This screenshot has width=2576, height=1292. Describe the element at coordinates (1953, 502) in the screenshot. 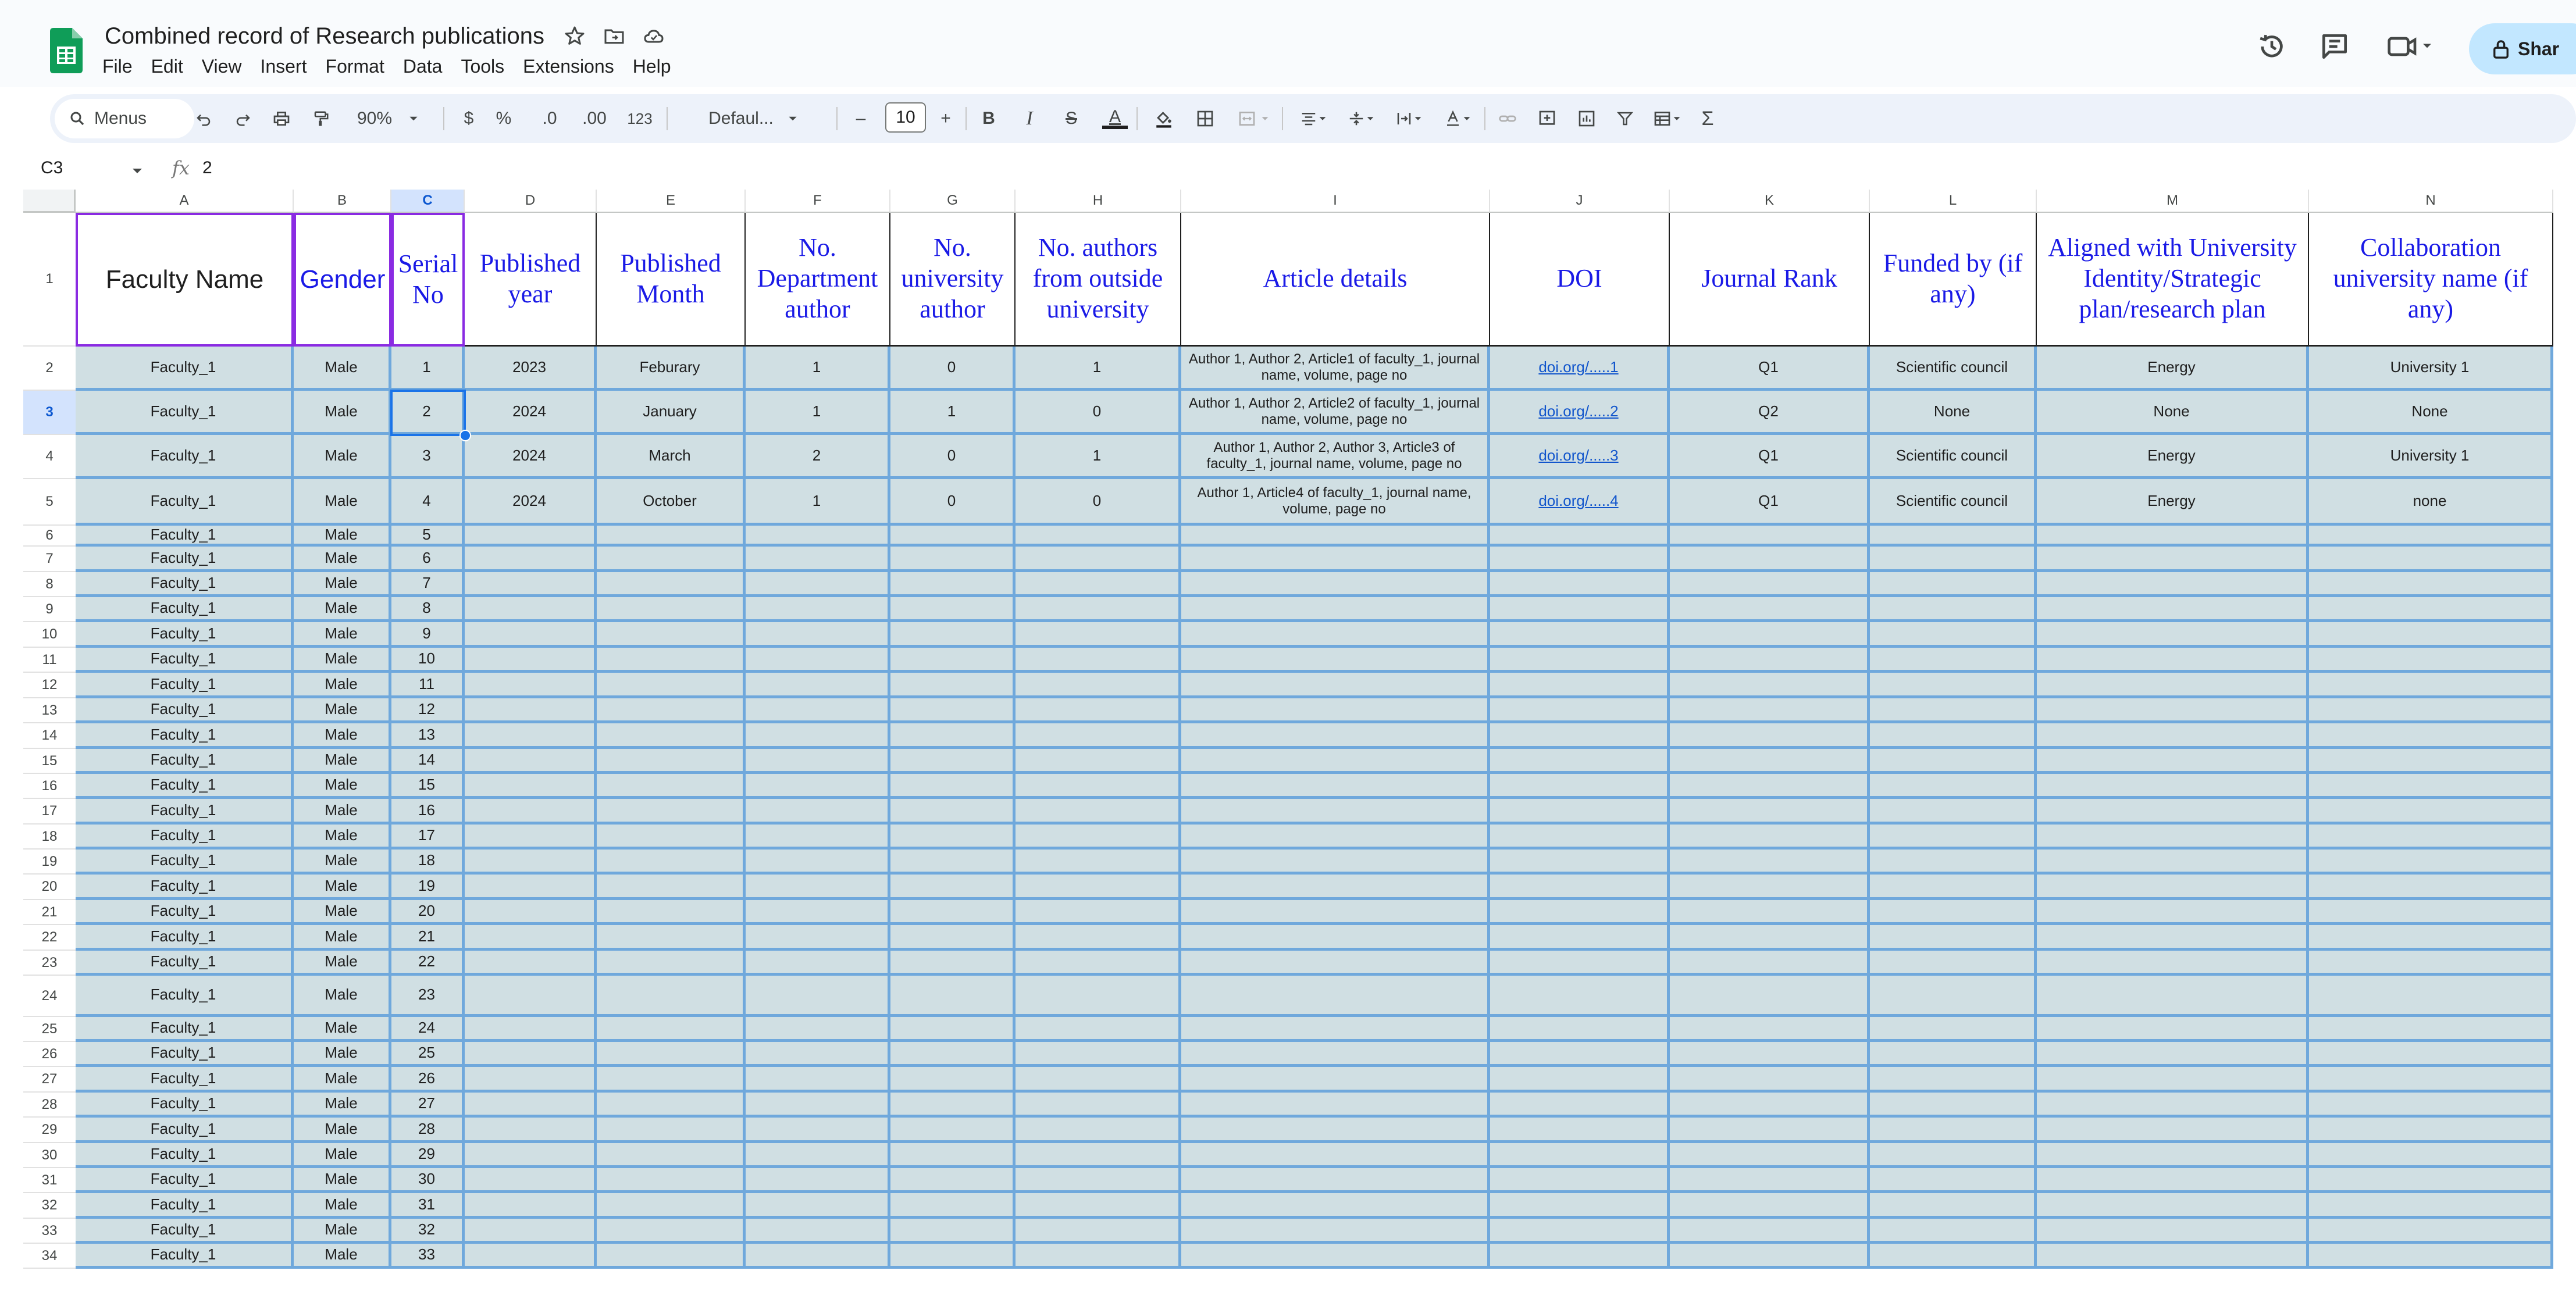

I see `cell-l5: Scientific council` at that location.